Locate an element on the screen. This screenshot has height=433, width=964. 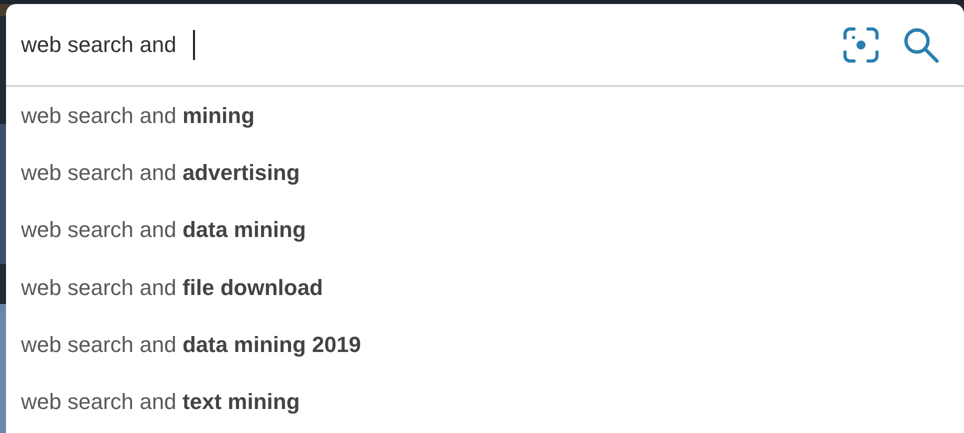
suggestion-item: web search and data mining 2019 is located at coordinates (485, 345).